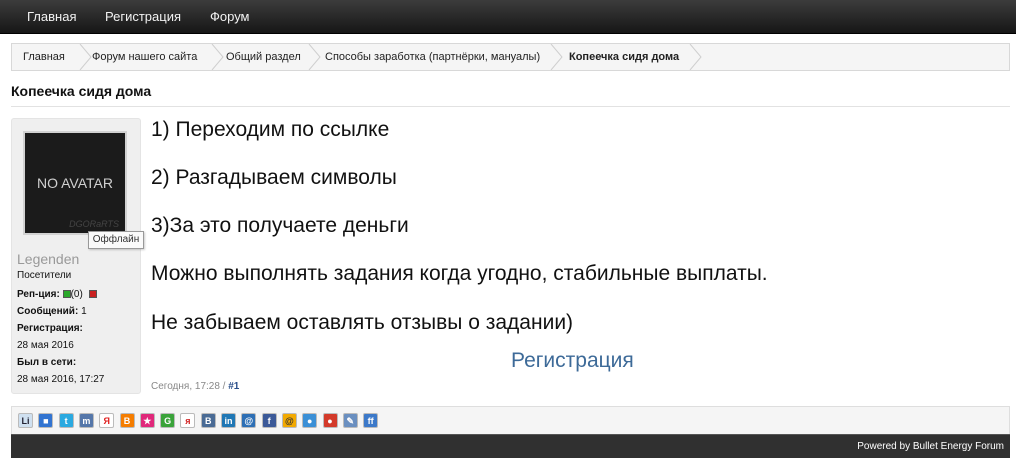  What do you see at coordinates (94, 224) in the screenshot?
I see `avatar-watermark: DGORaRTS` at bounding box center [94, 224].